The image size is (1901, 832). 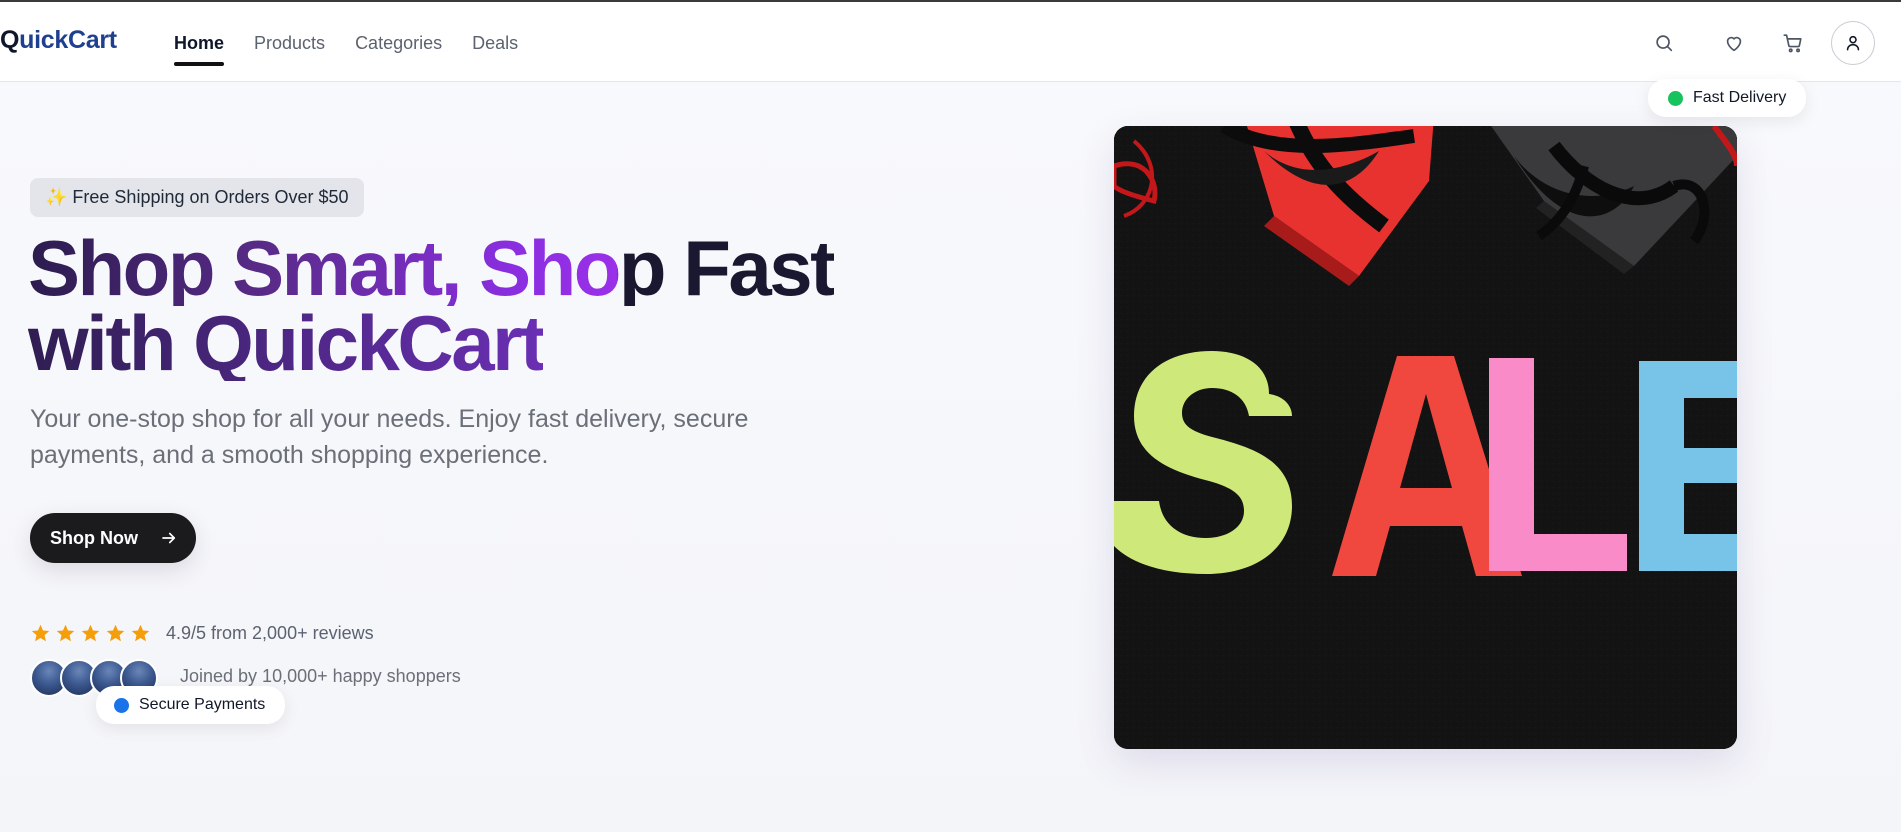 What do you see at coordinates (346, 49) in the screenshot?
I see `main-navigation: Home Products Categories Deals` at bounding box center [346, 49].